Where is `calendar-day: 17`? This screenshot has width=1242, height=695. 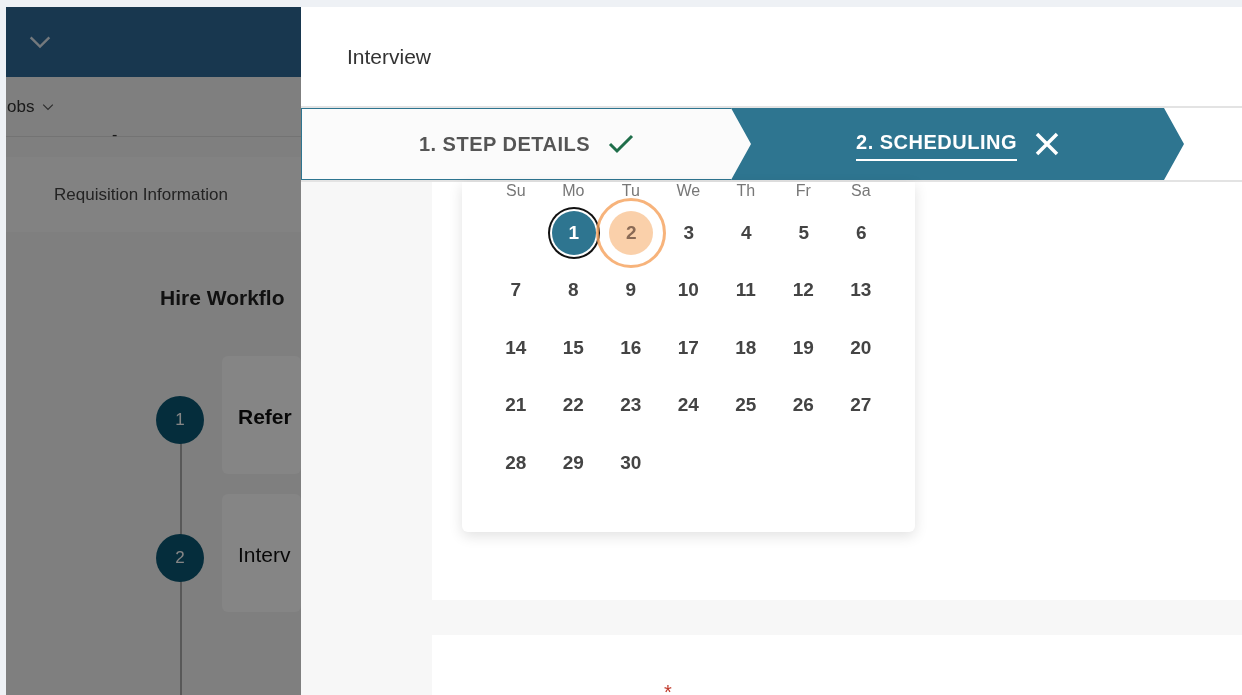
calendar-day: 17 is located at coordinates (688, 347).